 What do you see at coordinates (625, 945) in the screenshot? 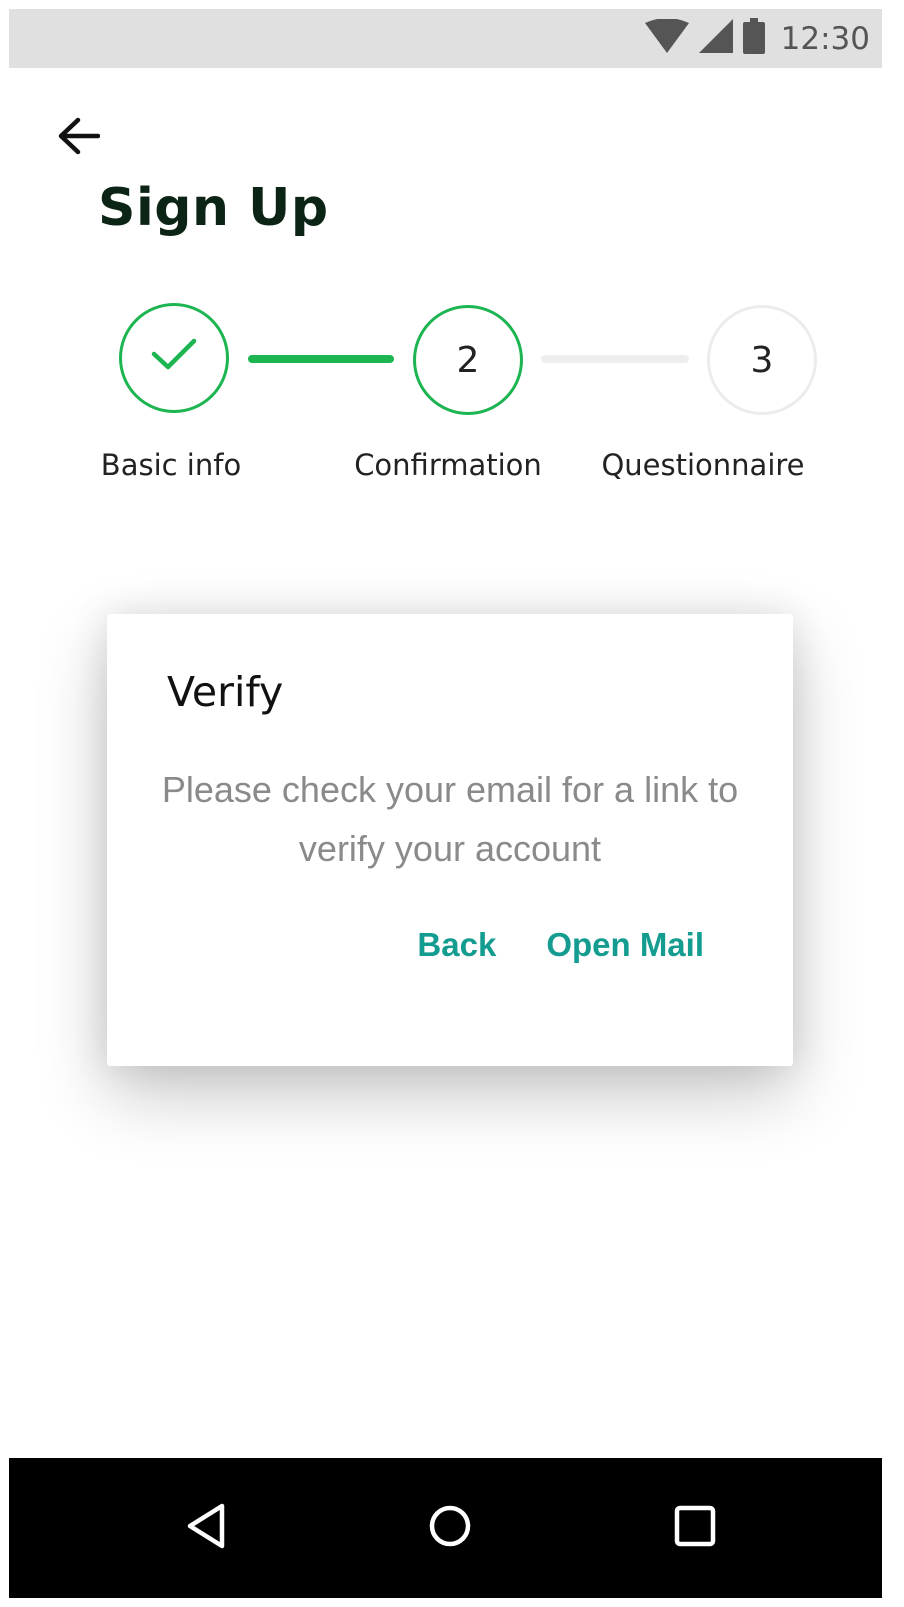
I see `open-mail-button: Open Mail` at bounding box center [625, 945].